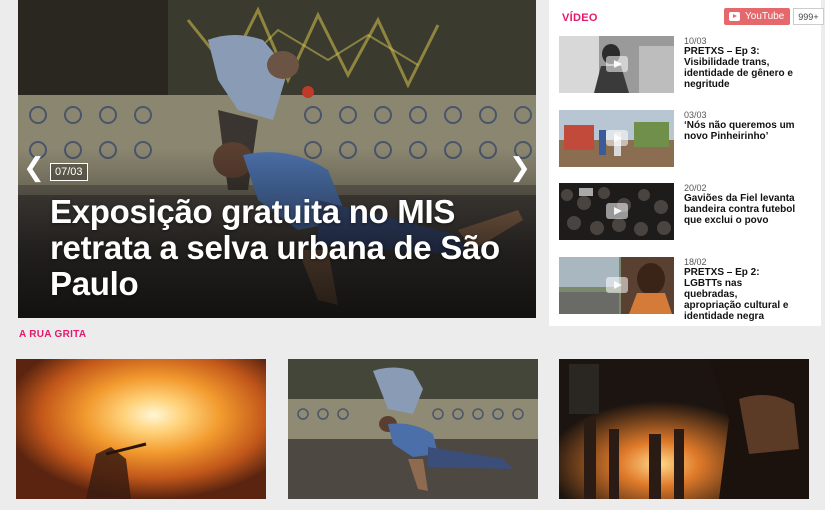 Image resolution: width=825 pixels, height=510 pixels. I want to click on youtube-label: YouTube, so click(765, 16).